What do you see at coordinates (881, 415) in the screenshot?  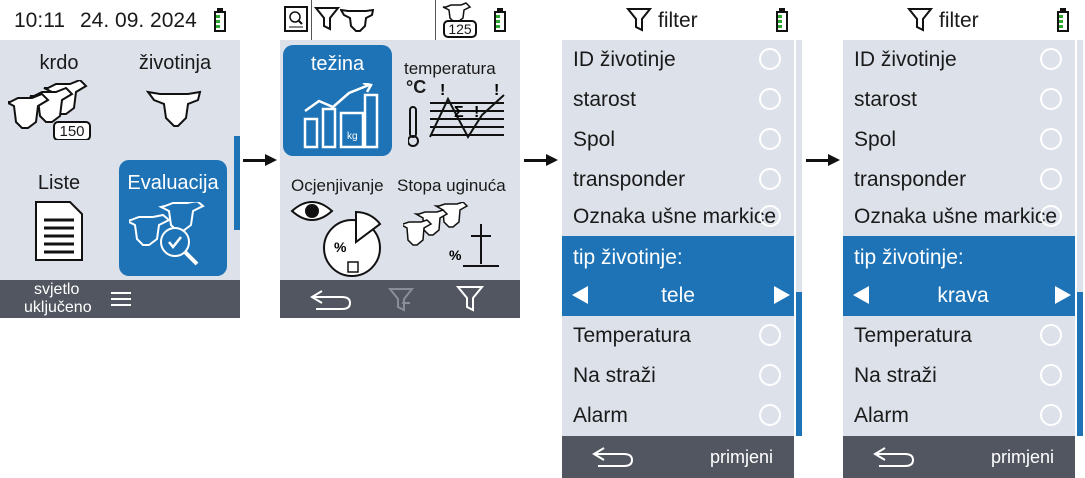 I see `filter-label: Alarm` at bounding box center [881, 415].